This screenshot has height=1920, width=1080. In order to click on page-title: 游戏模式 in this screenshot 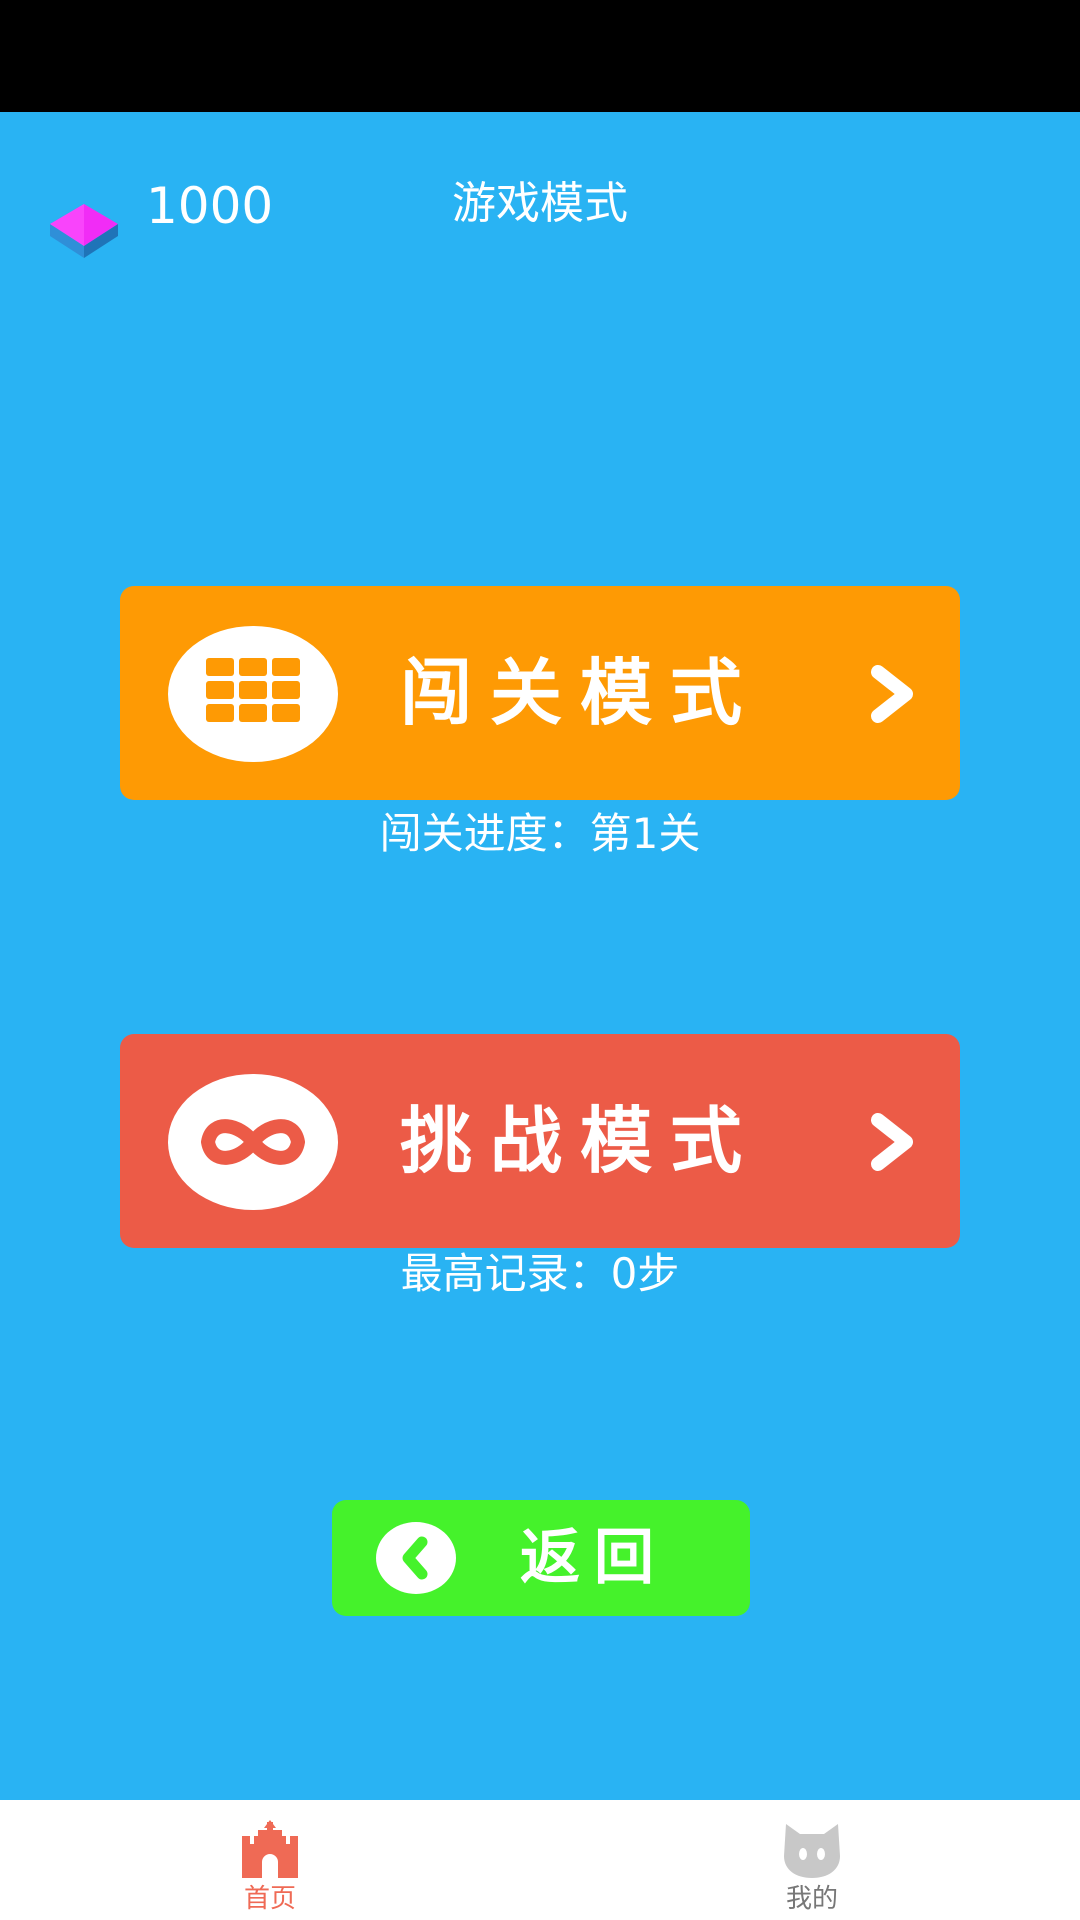, I will do `click(540, 203)`.